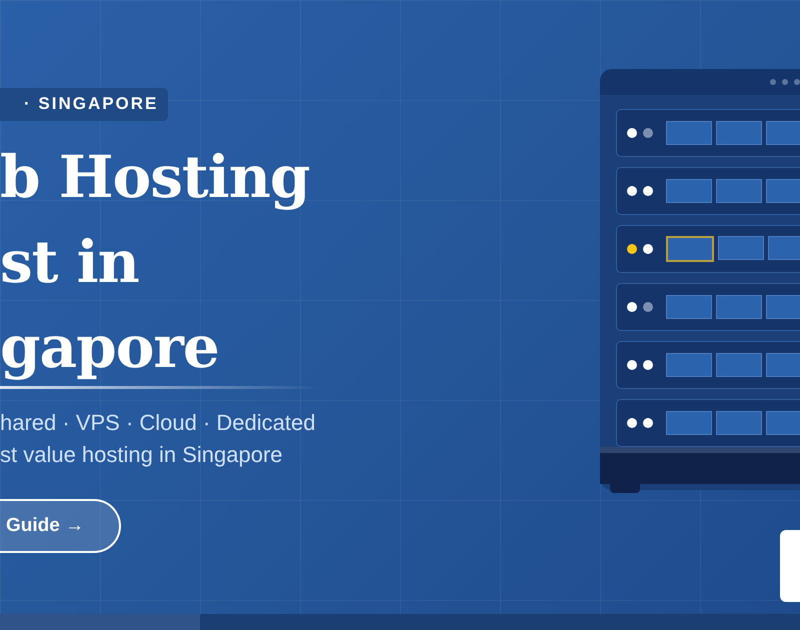 This screenshot has width=800, height=630. Describe the element at coordinates (155, 177) in the screenshot. I see `hero-title-line: b Hosting` at that location.